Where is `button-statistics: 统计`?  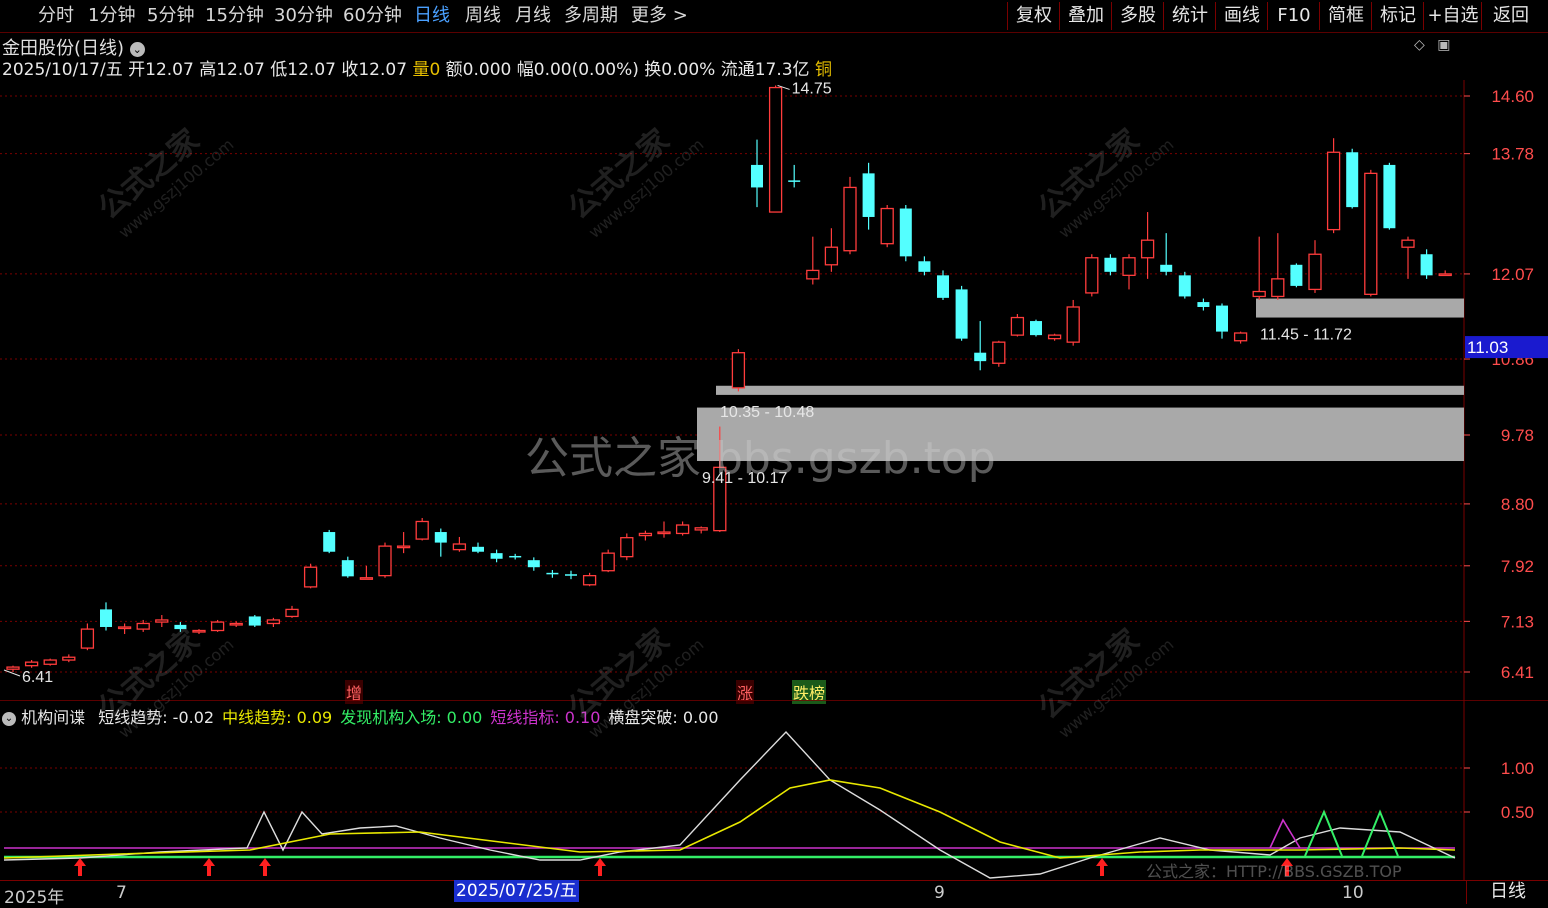 button-statistics: 统计 is located at coordinates (1189, 16).